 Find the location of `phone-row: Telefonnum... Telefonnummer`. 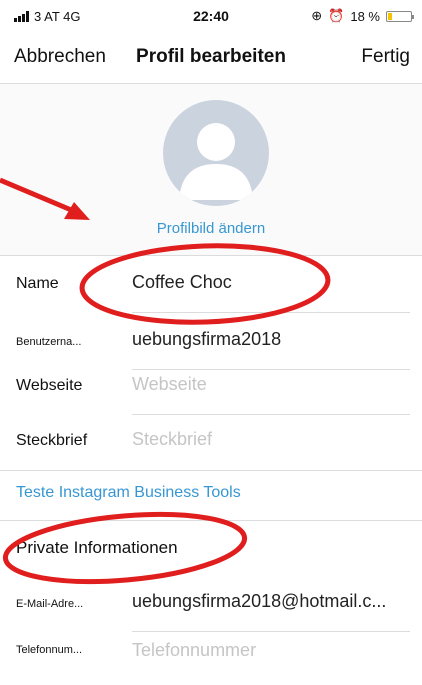

phone-row: Telefonnum... Telefonnummer is located at coordinates (211, 656).